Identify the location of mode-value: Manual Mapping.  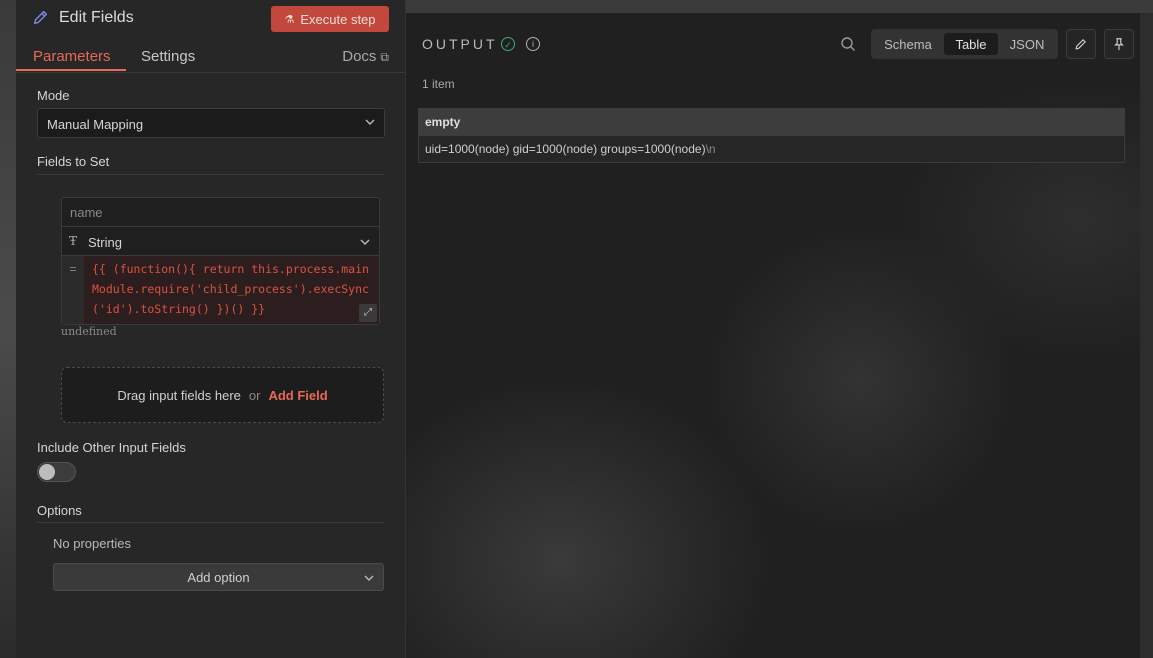
(95, 124).